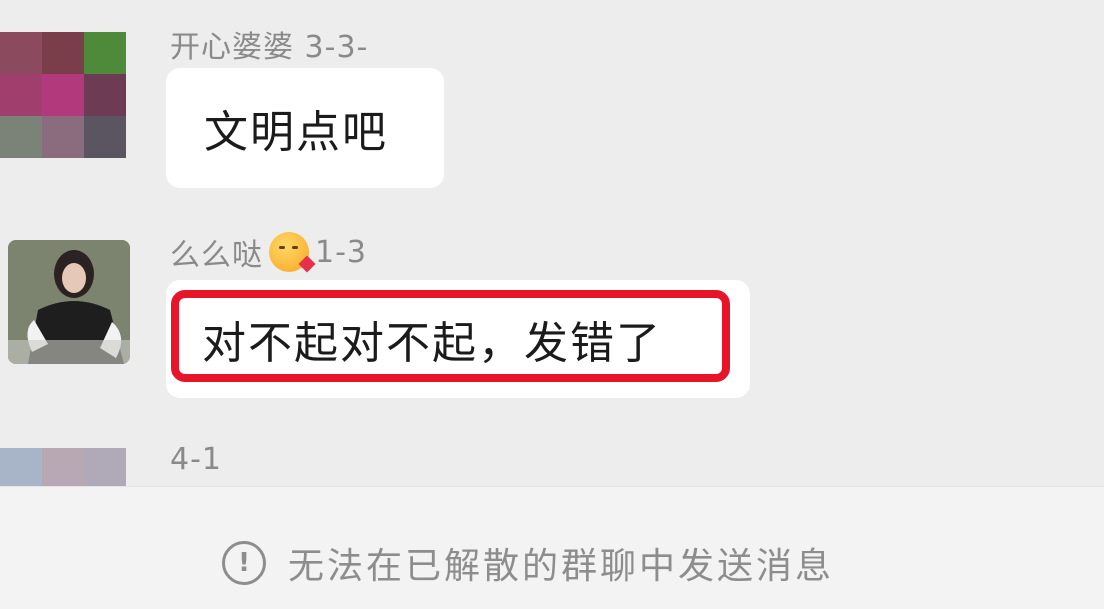  What do you see at coordinates (552, 463) in the screenshot?
I see `chat-message: 4-1` at bounding box center [552, 463].